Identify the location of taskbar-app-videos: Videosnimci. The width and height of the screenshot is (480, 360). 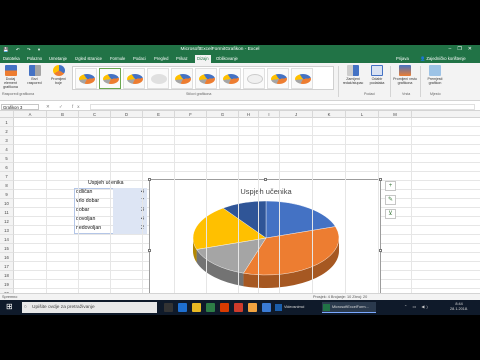
(297, 307).